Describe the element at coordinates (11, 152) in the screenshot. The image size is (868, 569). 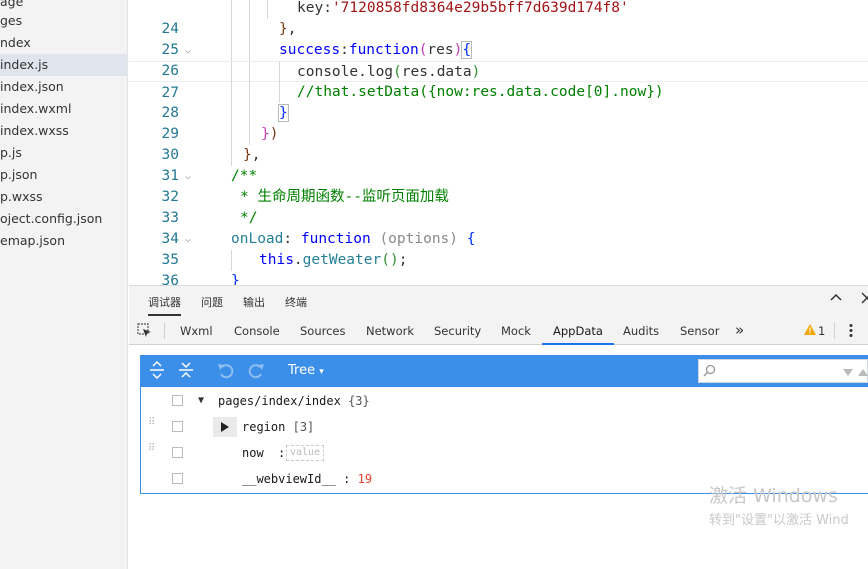
I see `file-item-label: p.js` at that location.